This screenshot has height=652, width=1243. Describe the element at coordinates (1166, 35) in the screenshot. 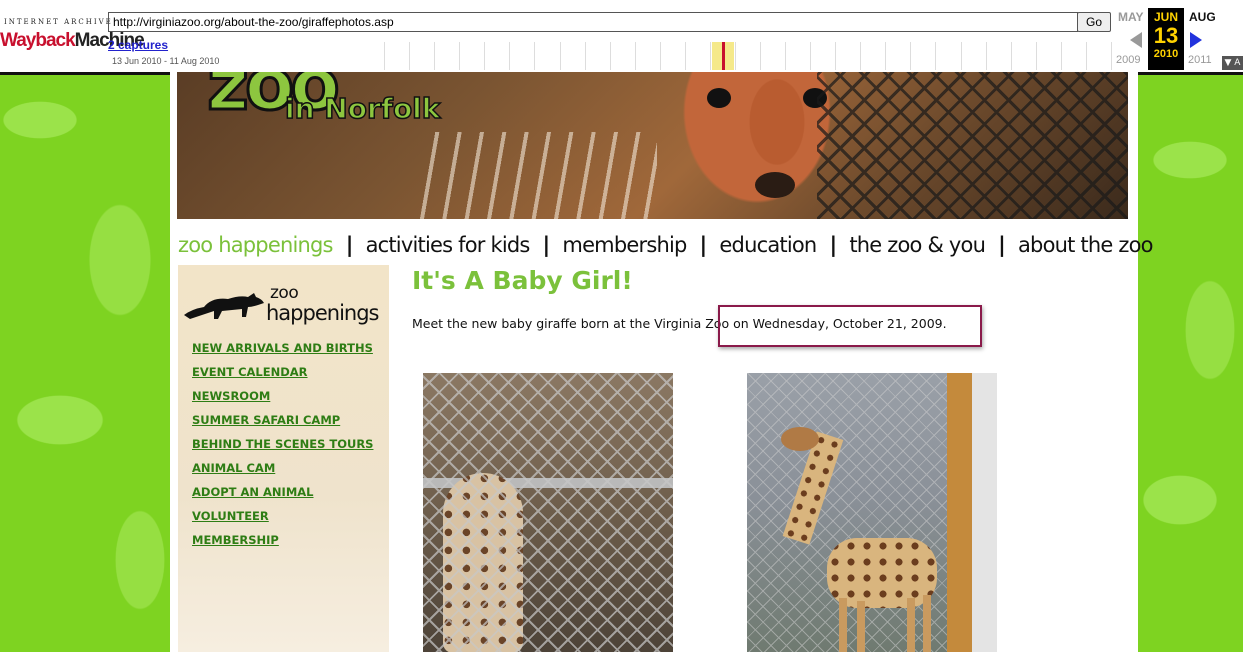

I see `current-day: 13` at that location.